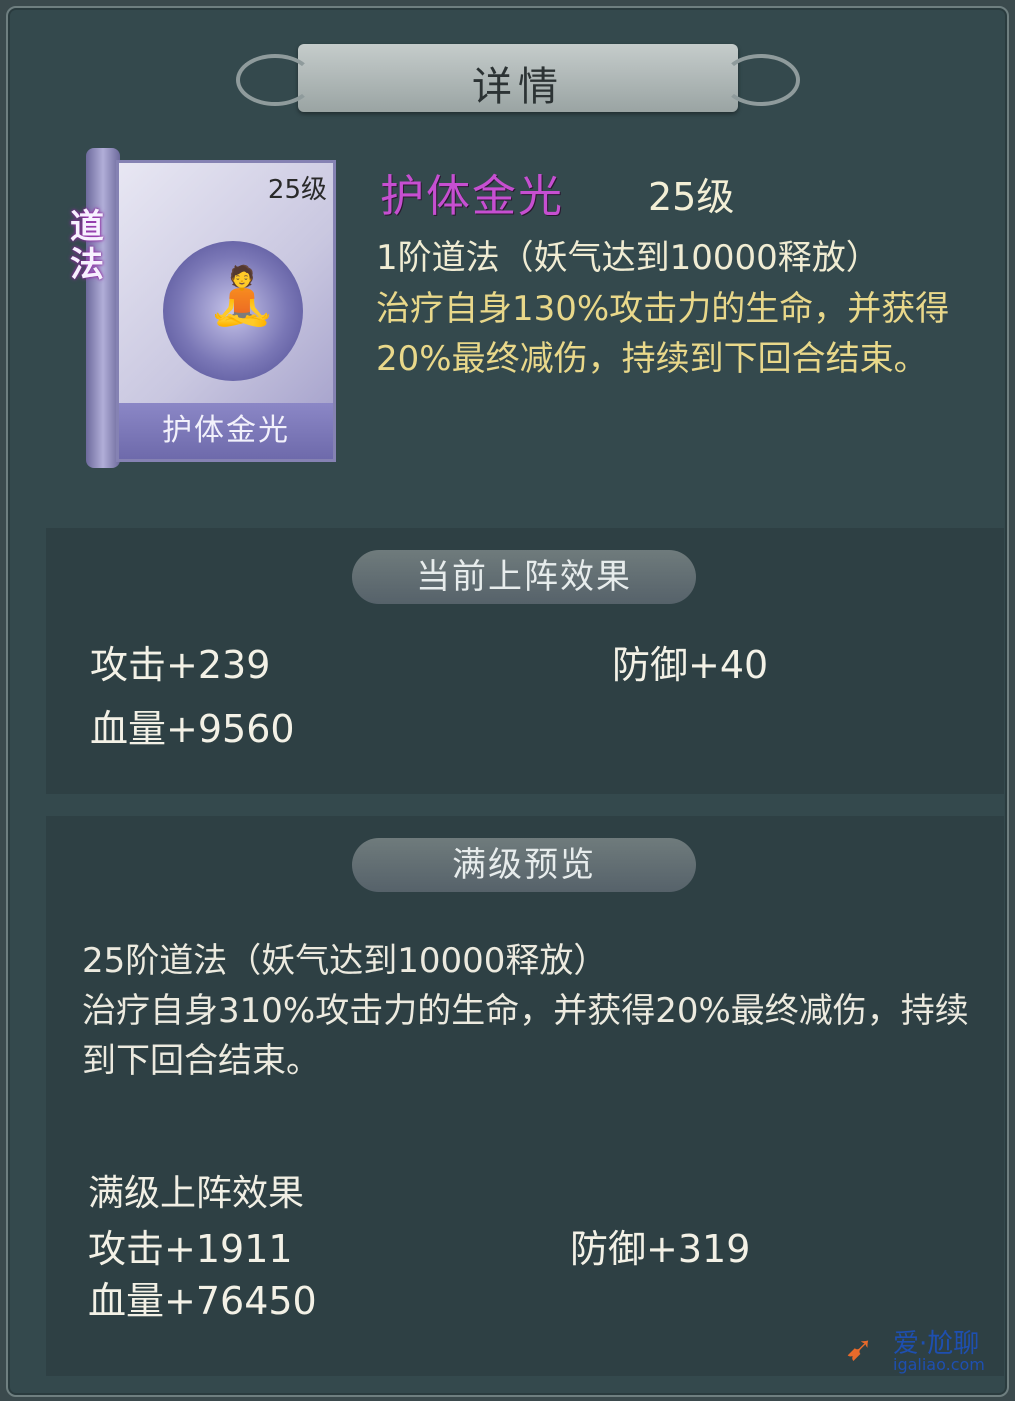 The image size is (1015, 1401). Describe the element at coordinates (275, 80) in the screenshot. I see `cloud-ornament-left-icon` at that location.